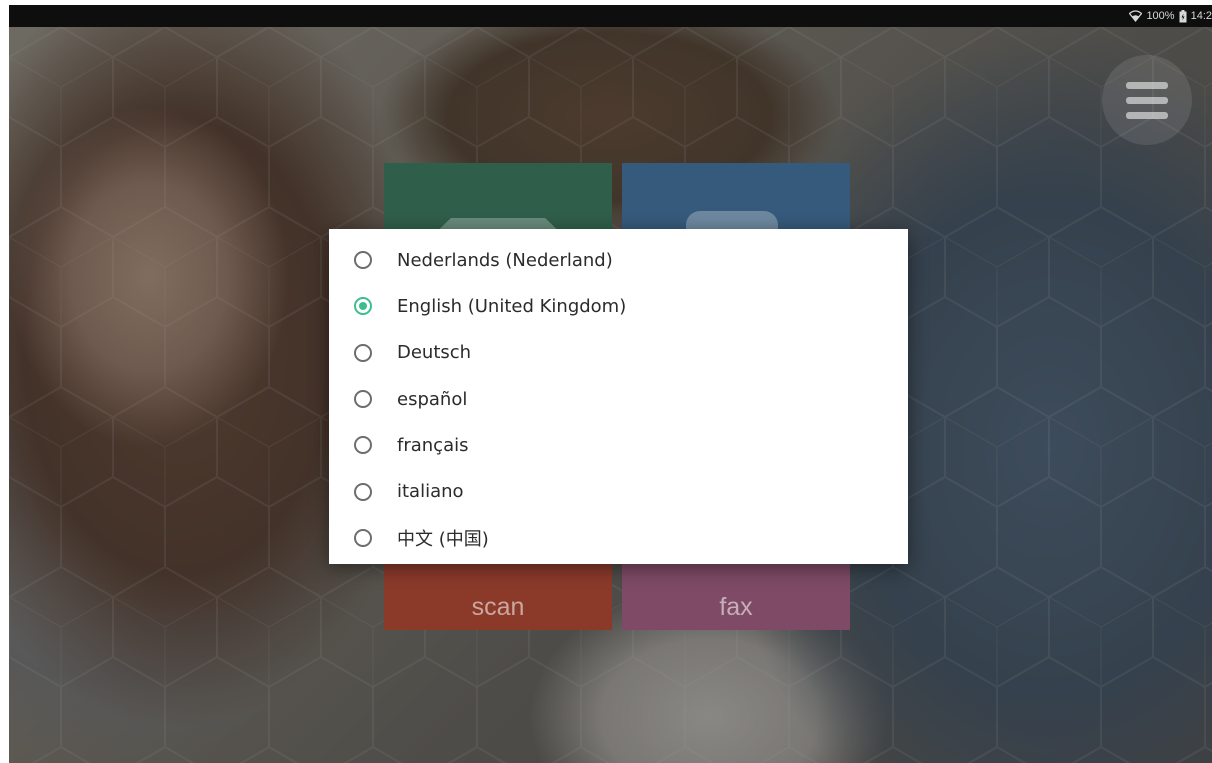  Describe the element at coordinates (736, 607) in the screenshot. I see `tile-fax-label: fax` at that location.